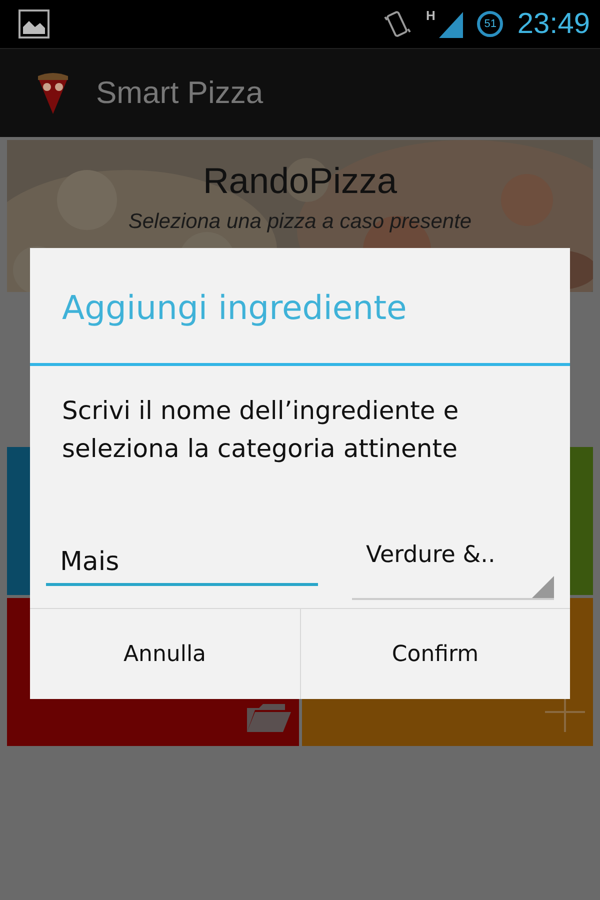 Image resolution: width=600 pixels, height=900 pixels. I want to click on pizza-slice-icon, so click(53, 93).